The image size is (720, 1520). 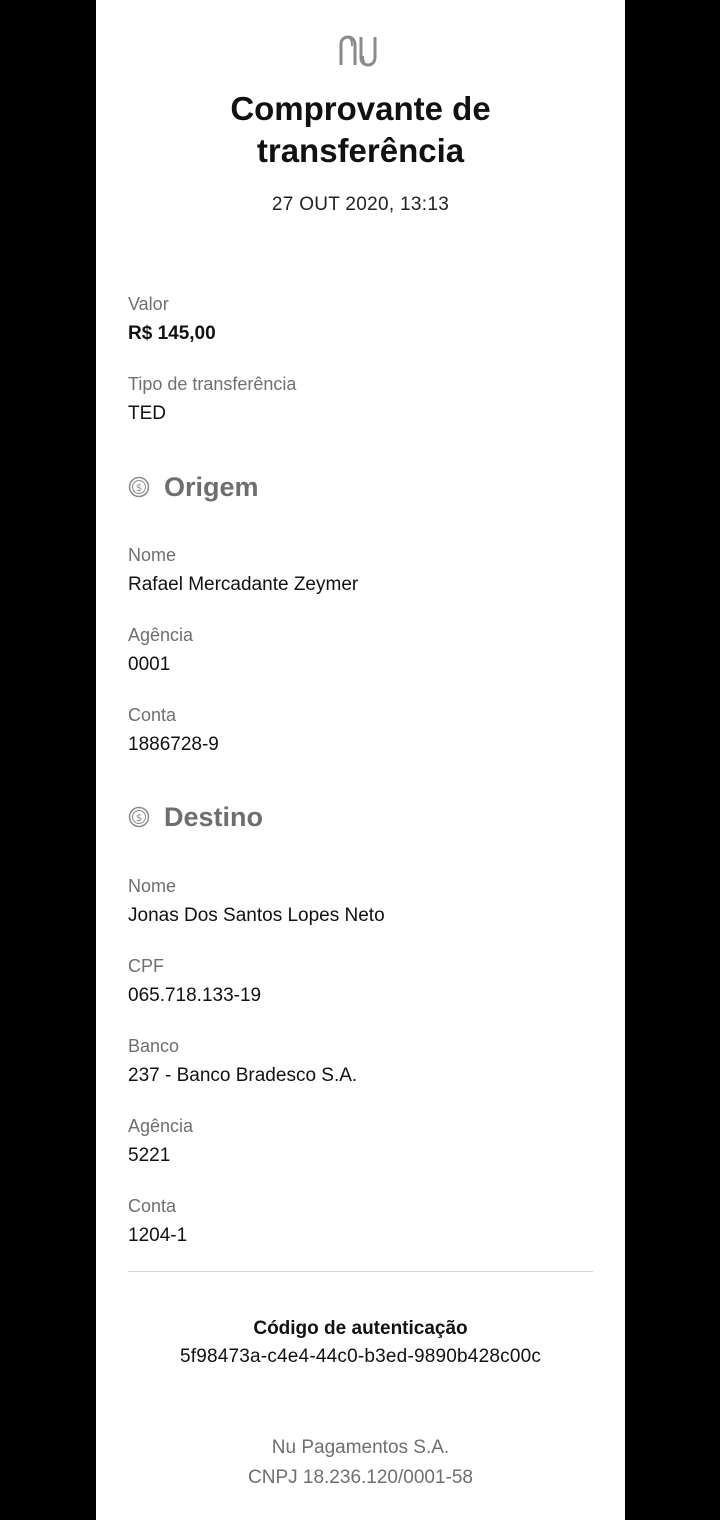 What do you see at coordinates (360, 1356) in the screenshot?
I see `auth-code-value: 5f98473a-c4e4-44c0-b3ed-9890b428c00c` at bounding box center [360, 1356].